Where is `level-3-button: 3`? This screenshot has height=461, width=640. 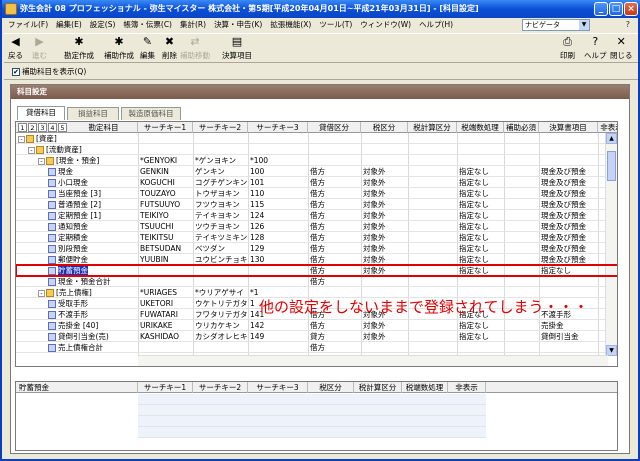 level-3-button: 3 is located at coordinates (42, 127).